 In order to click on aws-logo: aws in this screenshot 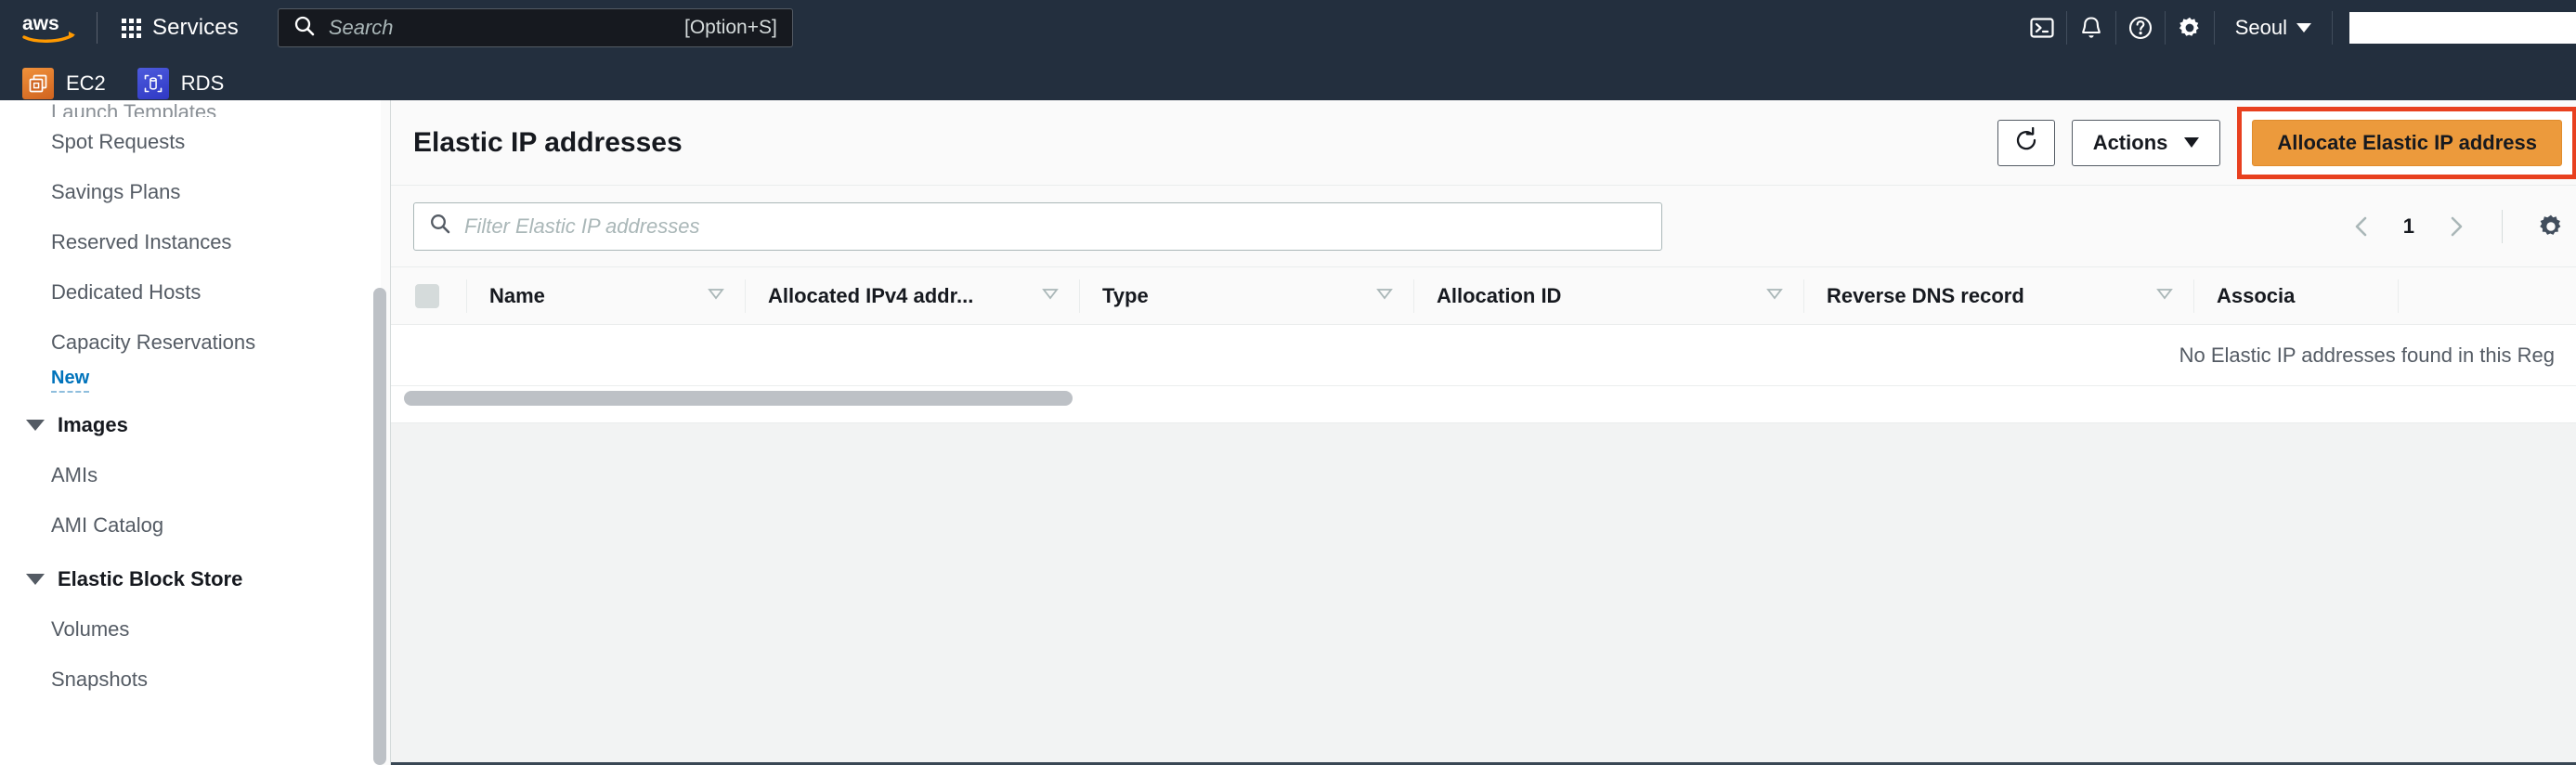, I will do `click(51, 27)`.